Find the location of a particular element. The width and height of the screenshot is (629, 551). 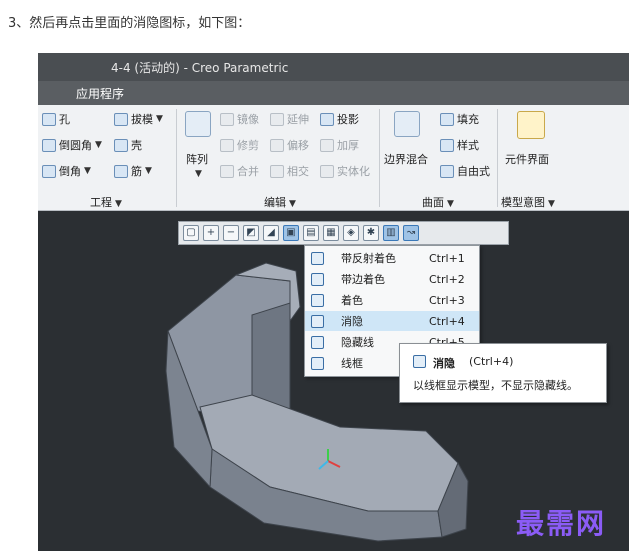

shading-icon is located at coordinates (317, 300).